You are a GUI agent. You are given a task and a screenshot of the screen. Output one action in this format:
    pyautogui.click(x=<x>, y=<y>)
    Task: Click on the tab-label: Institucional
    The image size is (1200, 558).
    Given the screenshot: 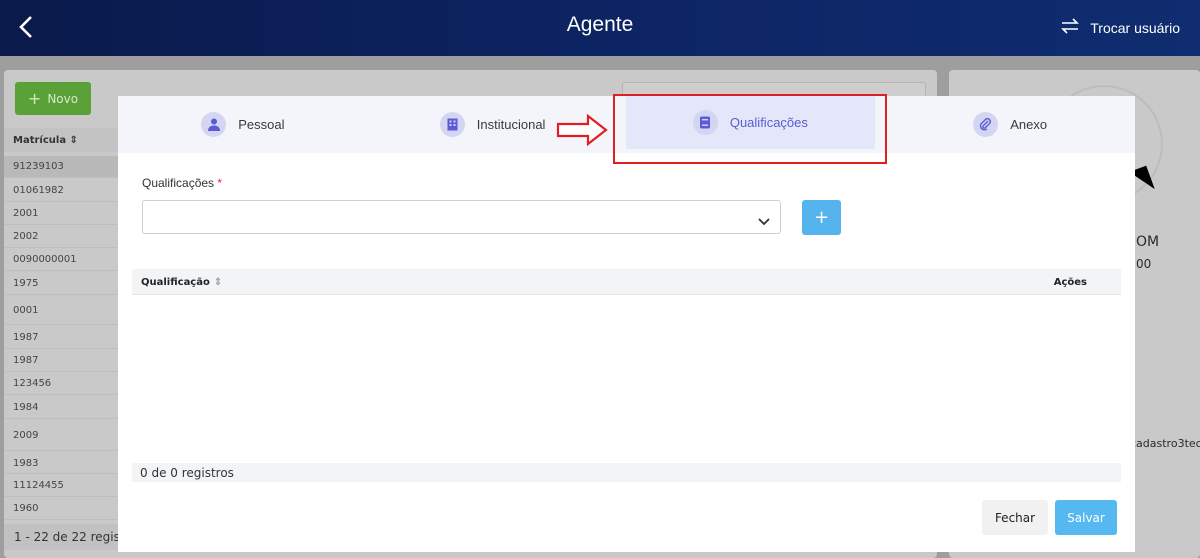 What is the action you would take?
    pyautogui.click(x=511, y=124)
    